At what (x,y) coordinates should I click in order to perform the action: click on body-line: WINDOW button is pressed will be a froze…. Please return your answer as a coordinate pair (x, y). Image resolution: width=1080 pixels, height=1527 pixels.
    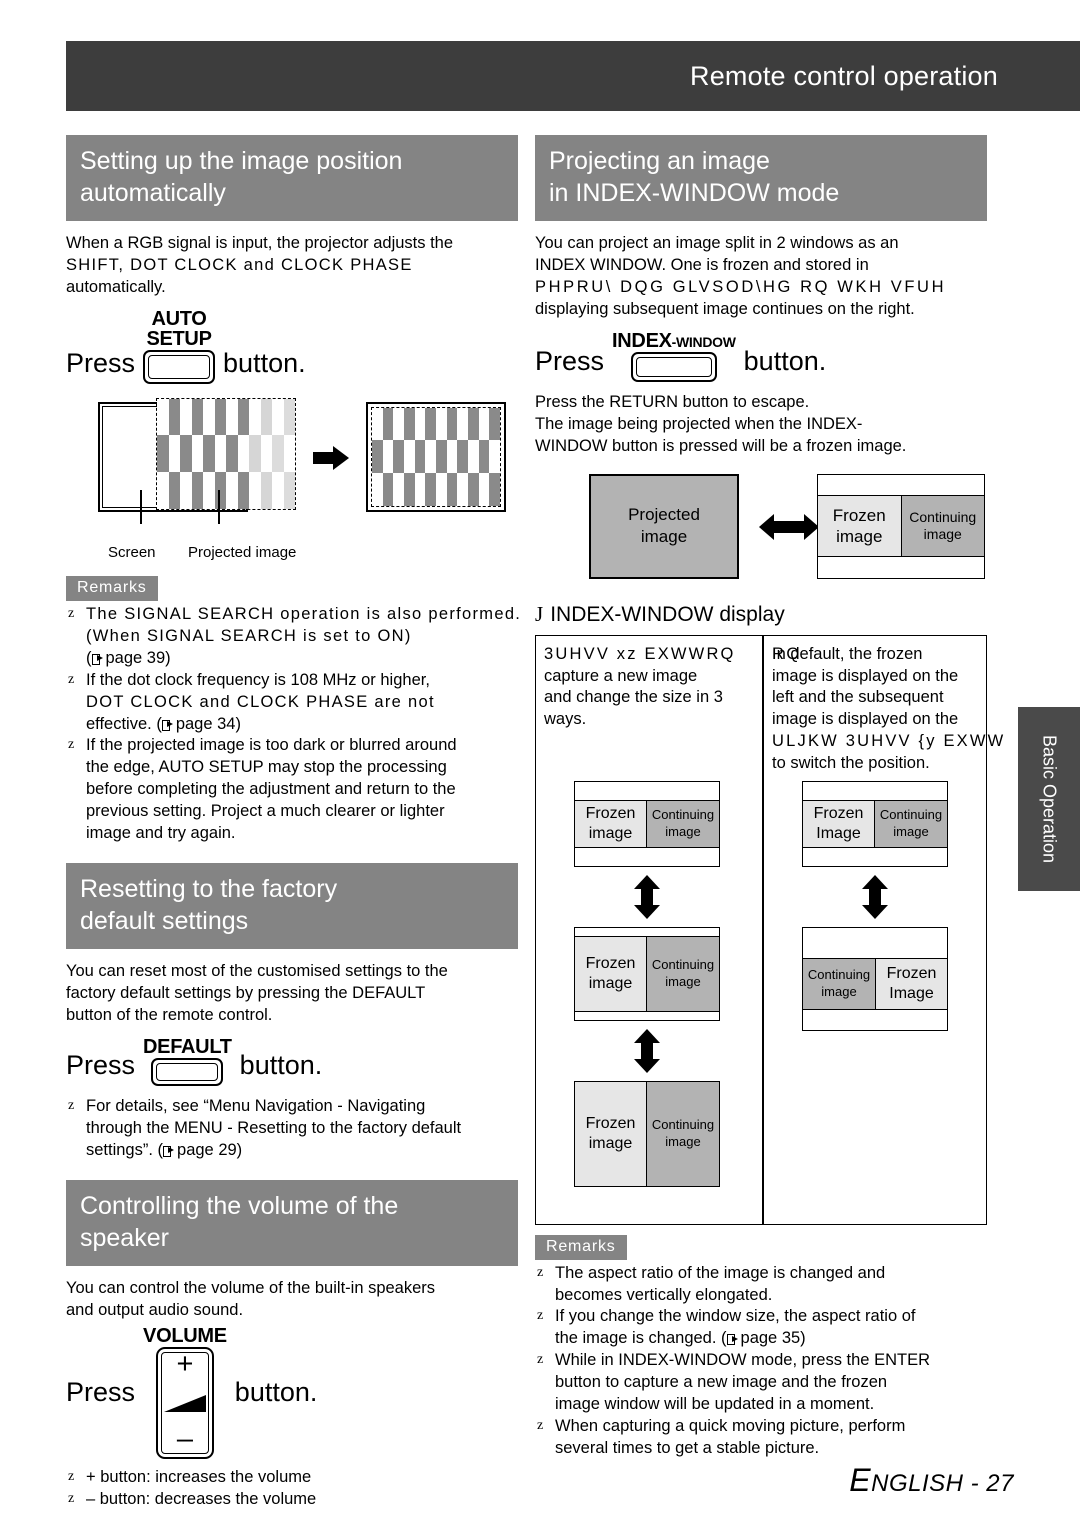
    Looking at the image, I should click on (721, 445).